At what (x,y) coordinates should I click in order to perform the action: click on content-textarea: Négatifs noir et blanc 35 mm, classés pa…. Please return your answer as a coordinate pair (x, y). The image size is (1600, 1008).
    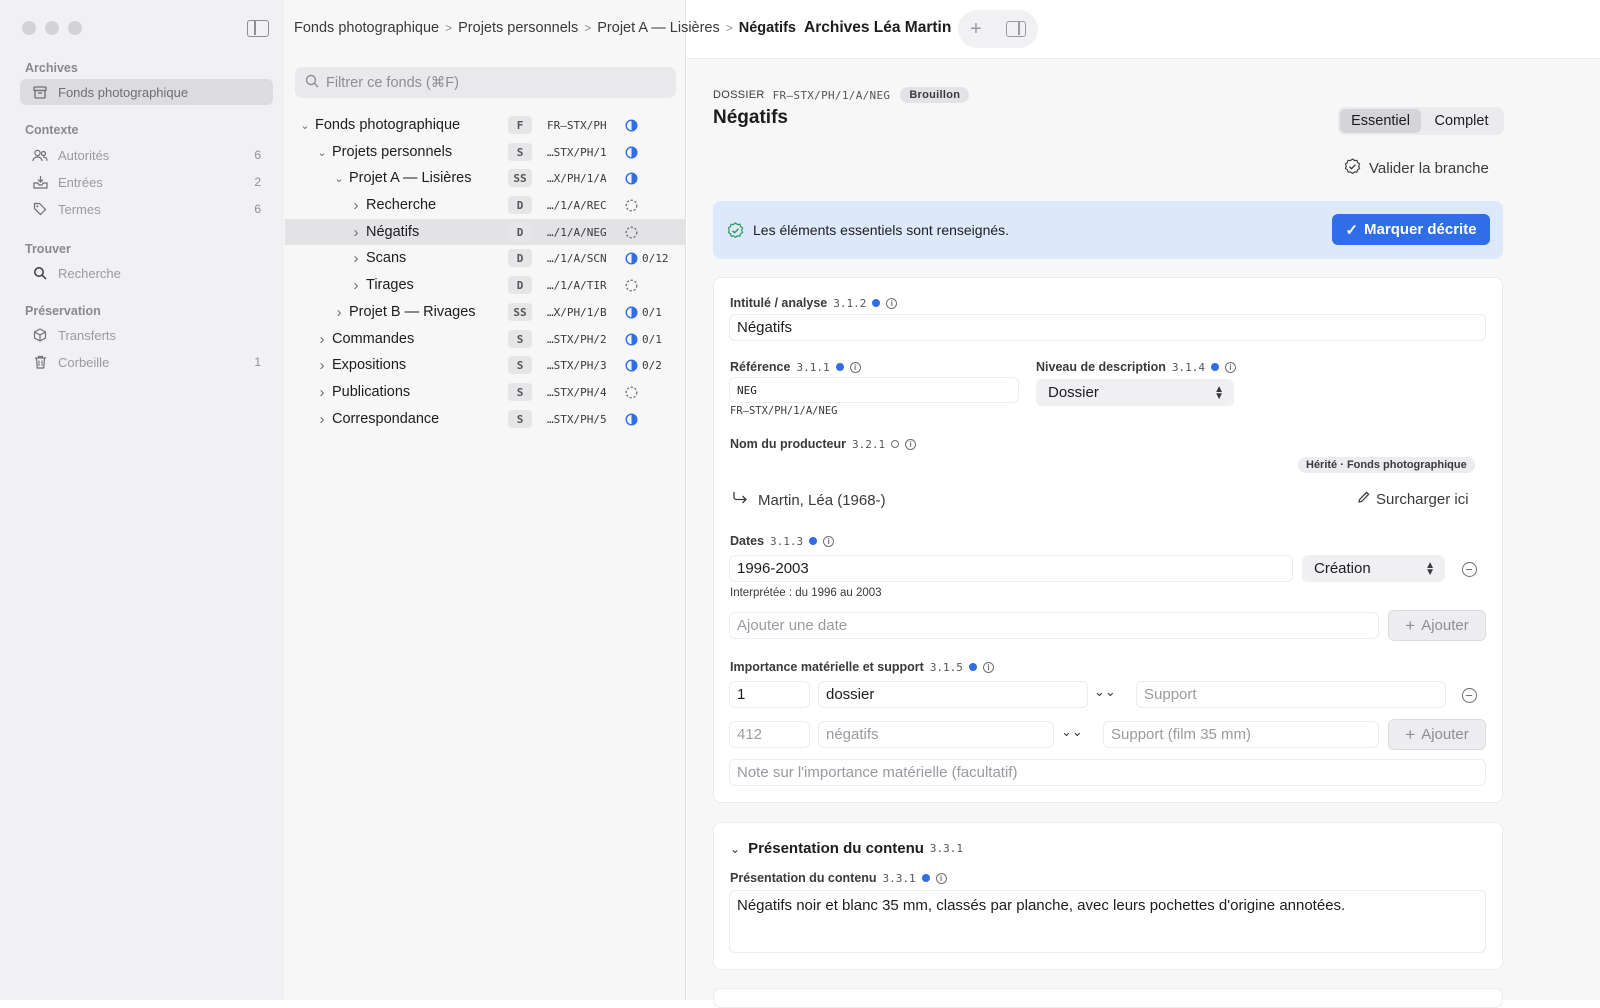
    Looking at the image, I should click on (1107, 921).